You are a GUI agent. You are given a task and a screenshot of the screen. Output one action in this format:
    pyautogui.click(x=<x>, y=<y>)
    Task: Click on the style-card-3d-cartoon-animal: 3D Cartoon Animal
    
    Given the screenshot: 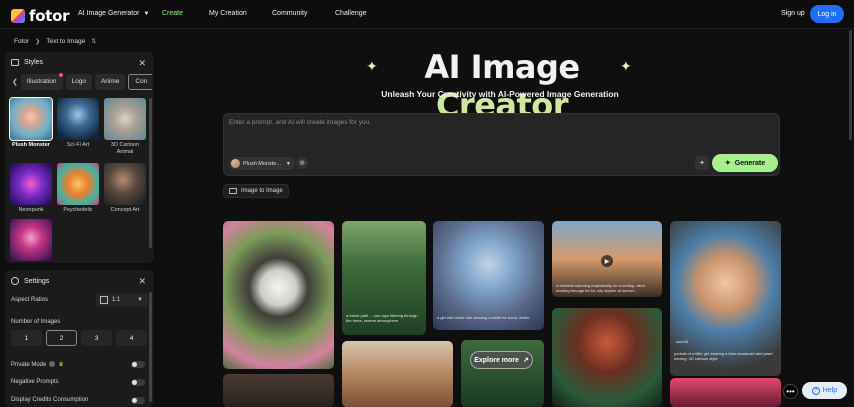 What is the action you would take?
    pyautogui.click(x=125, y=127)
    